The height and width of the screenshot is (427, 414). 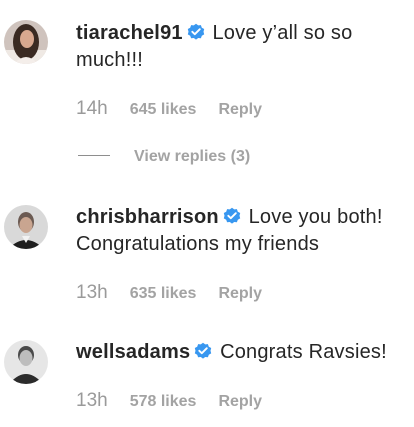 I want to click on comment-text-block: wellsadams Congrats Ravsies!, so click(x=241, y=352).